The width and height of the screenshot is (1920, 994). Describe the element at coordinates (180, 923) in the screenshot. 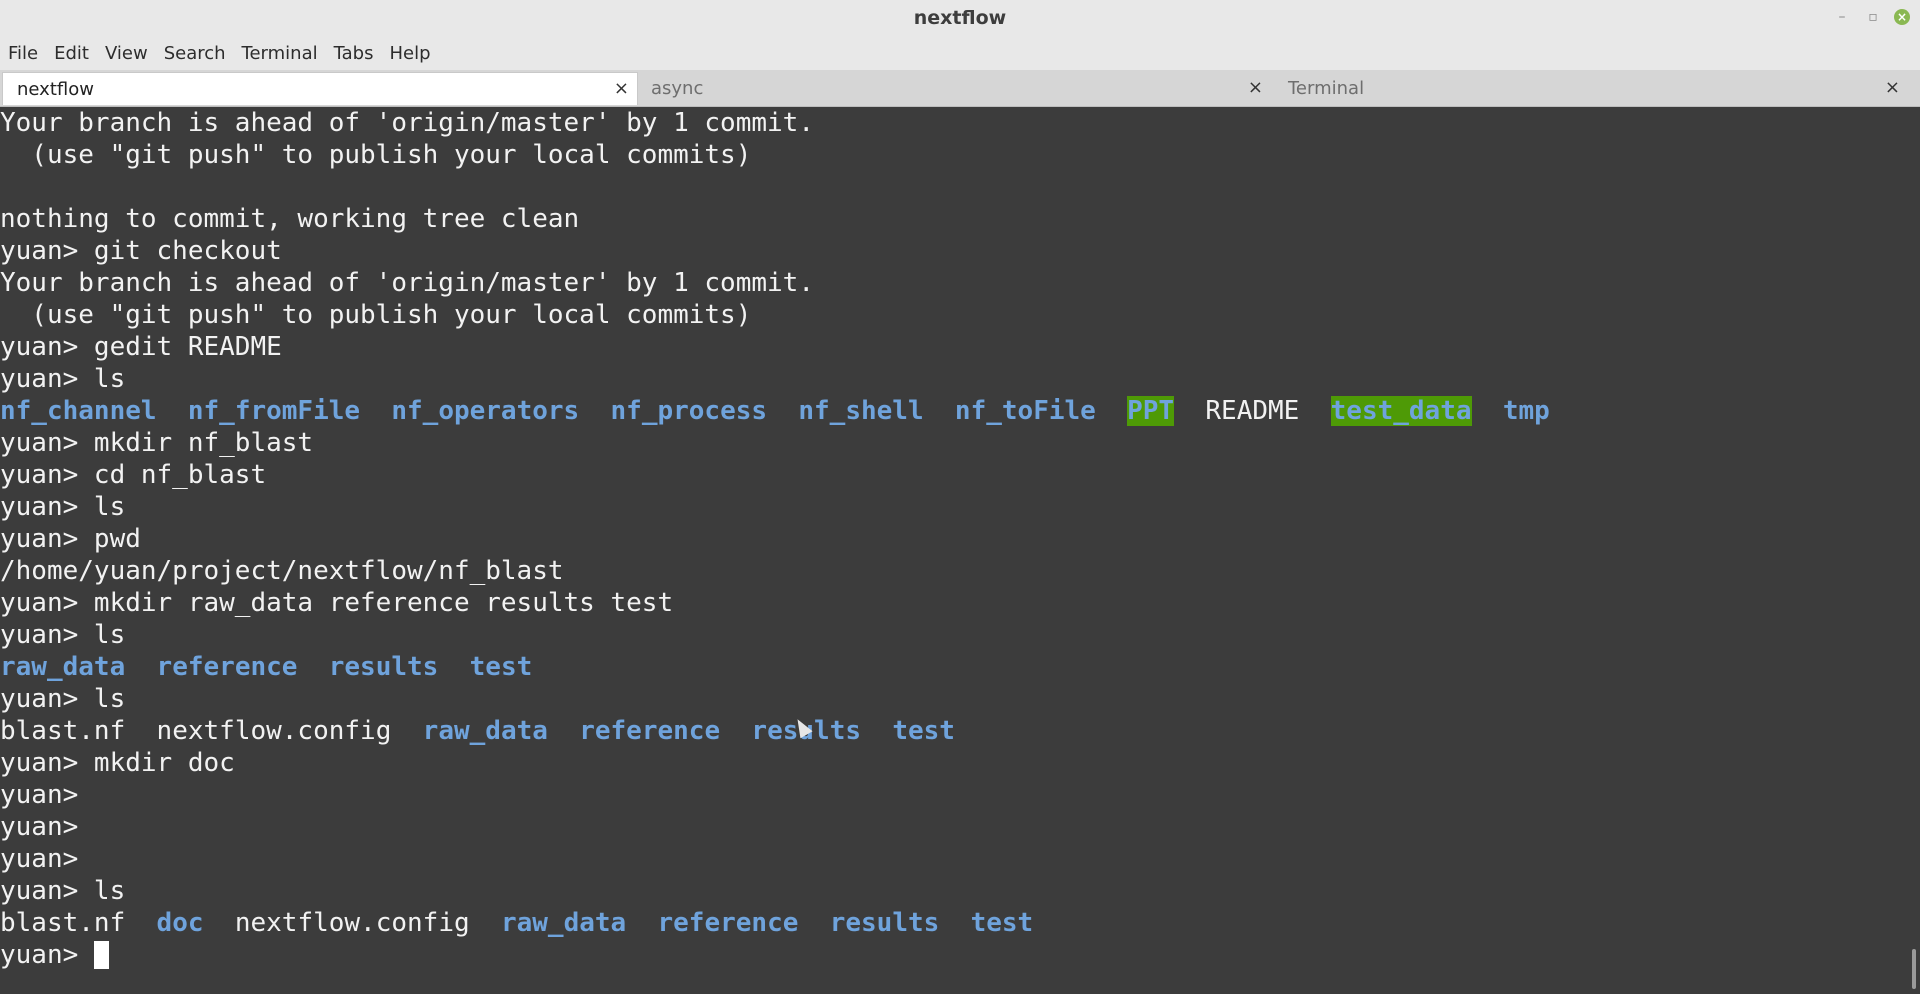

I see `directory-name: doc` at that location.